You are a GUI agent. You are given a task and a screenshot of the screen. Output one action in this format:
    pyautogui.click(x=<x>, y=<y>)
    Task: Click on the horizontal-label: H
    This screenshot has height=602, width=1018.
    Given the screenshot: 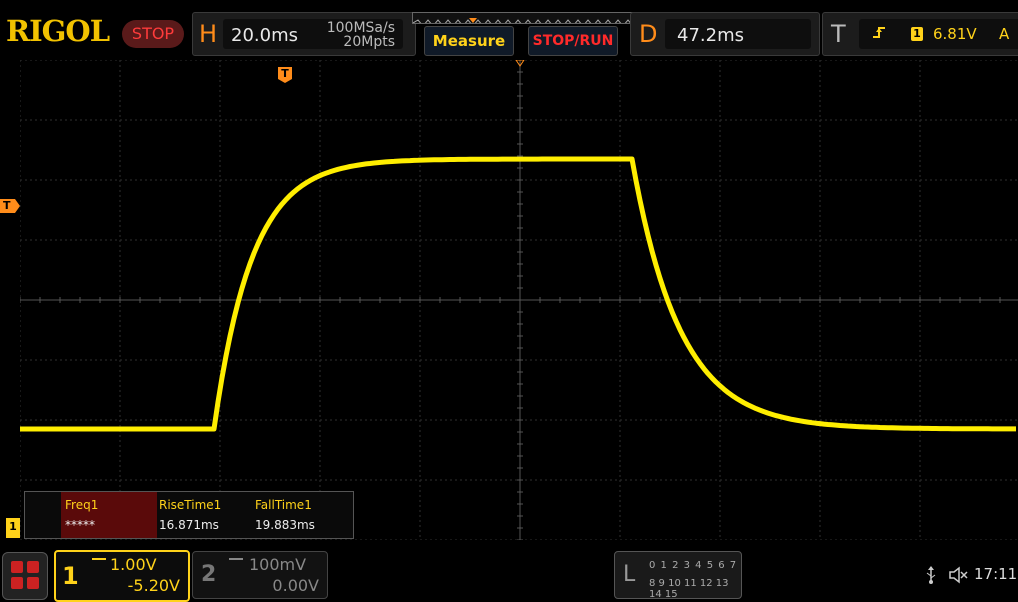 What is the action you would take?
    pyautogui.click(x=208, y=34)
    